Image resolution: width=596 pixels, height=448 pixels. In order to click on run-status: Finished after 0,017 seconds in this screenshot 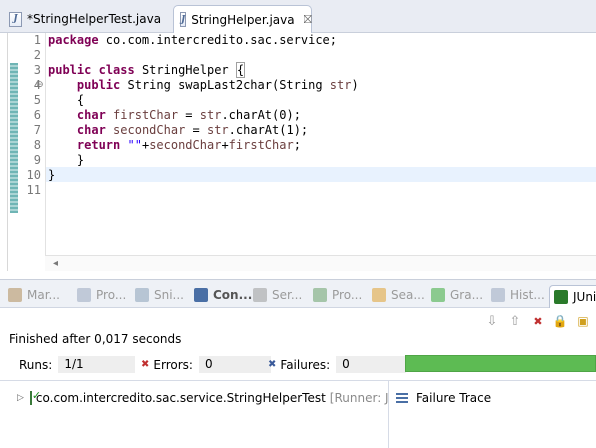, I will do `click(95, 339)`.